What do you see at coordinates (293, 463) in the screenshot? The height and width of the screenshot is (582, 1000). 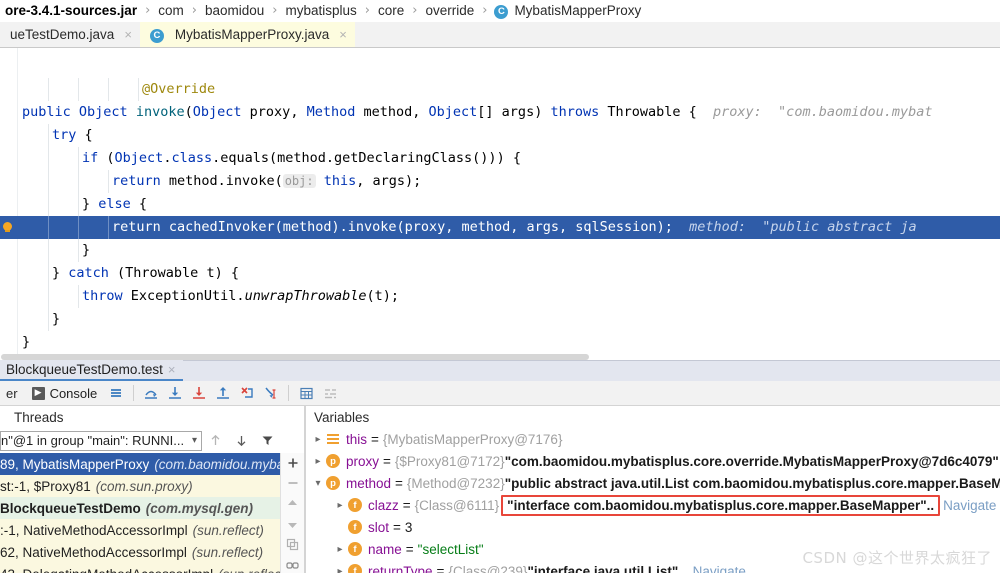 I see `plus-icon` at bounding box center [293, 463].